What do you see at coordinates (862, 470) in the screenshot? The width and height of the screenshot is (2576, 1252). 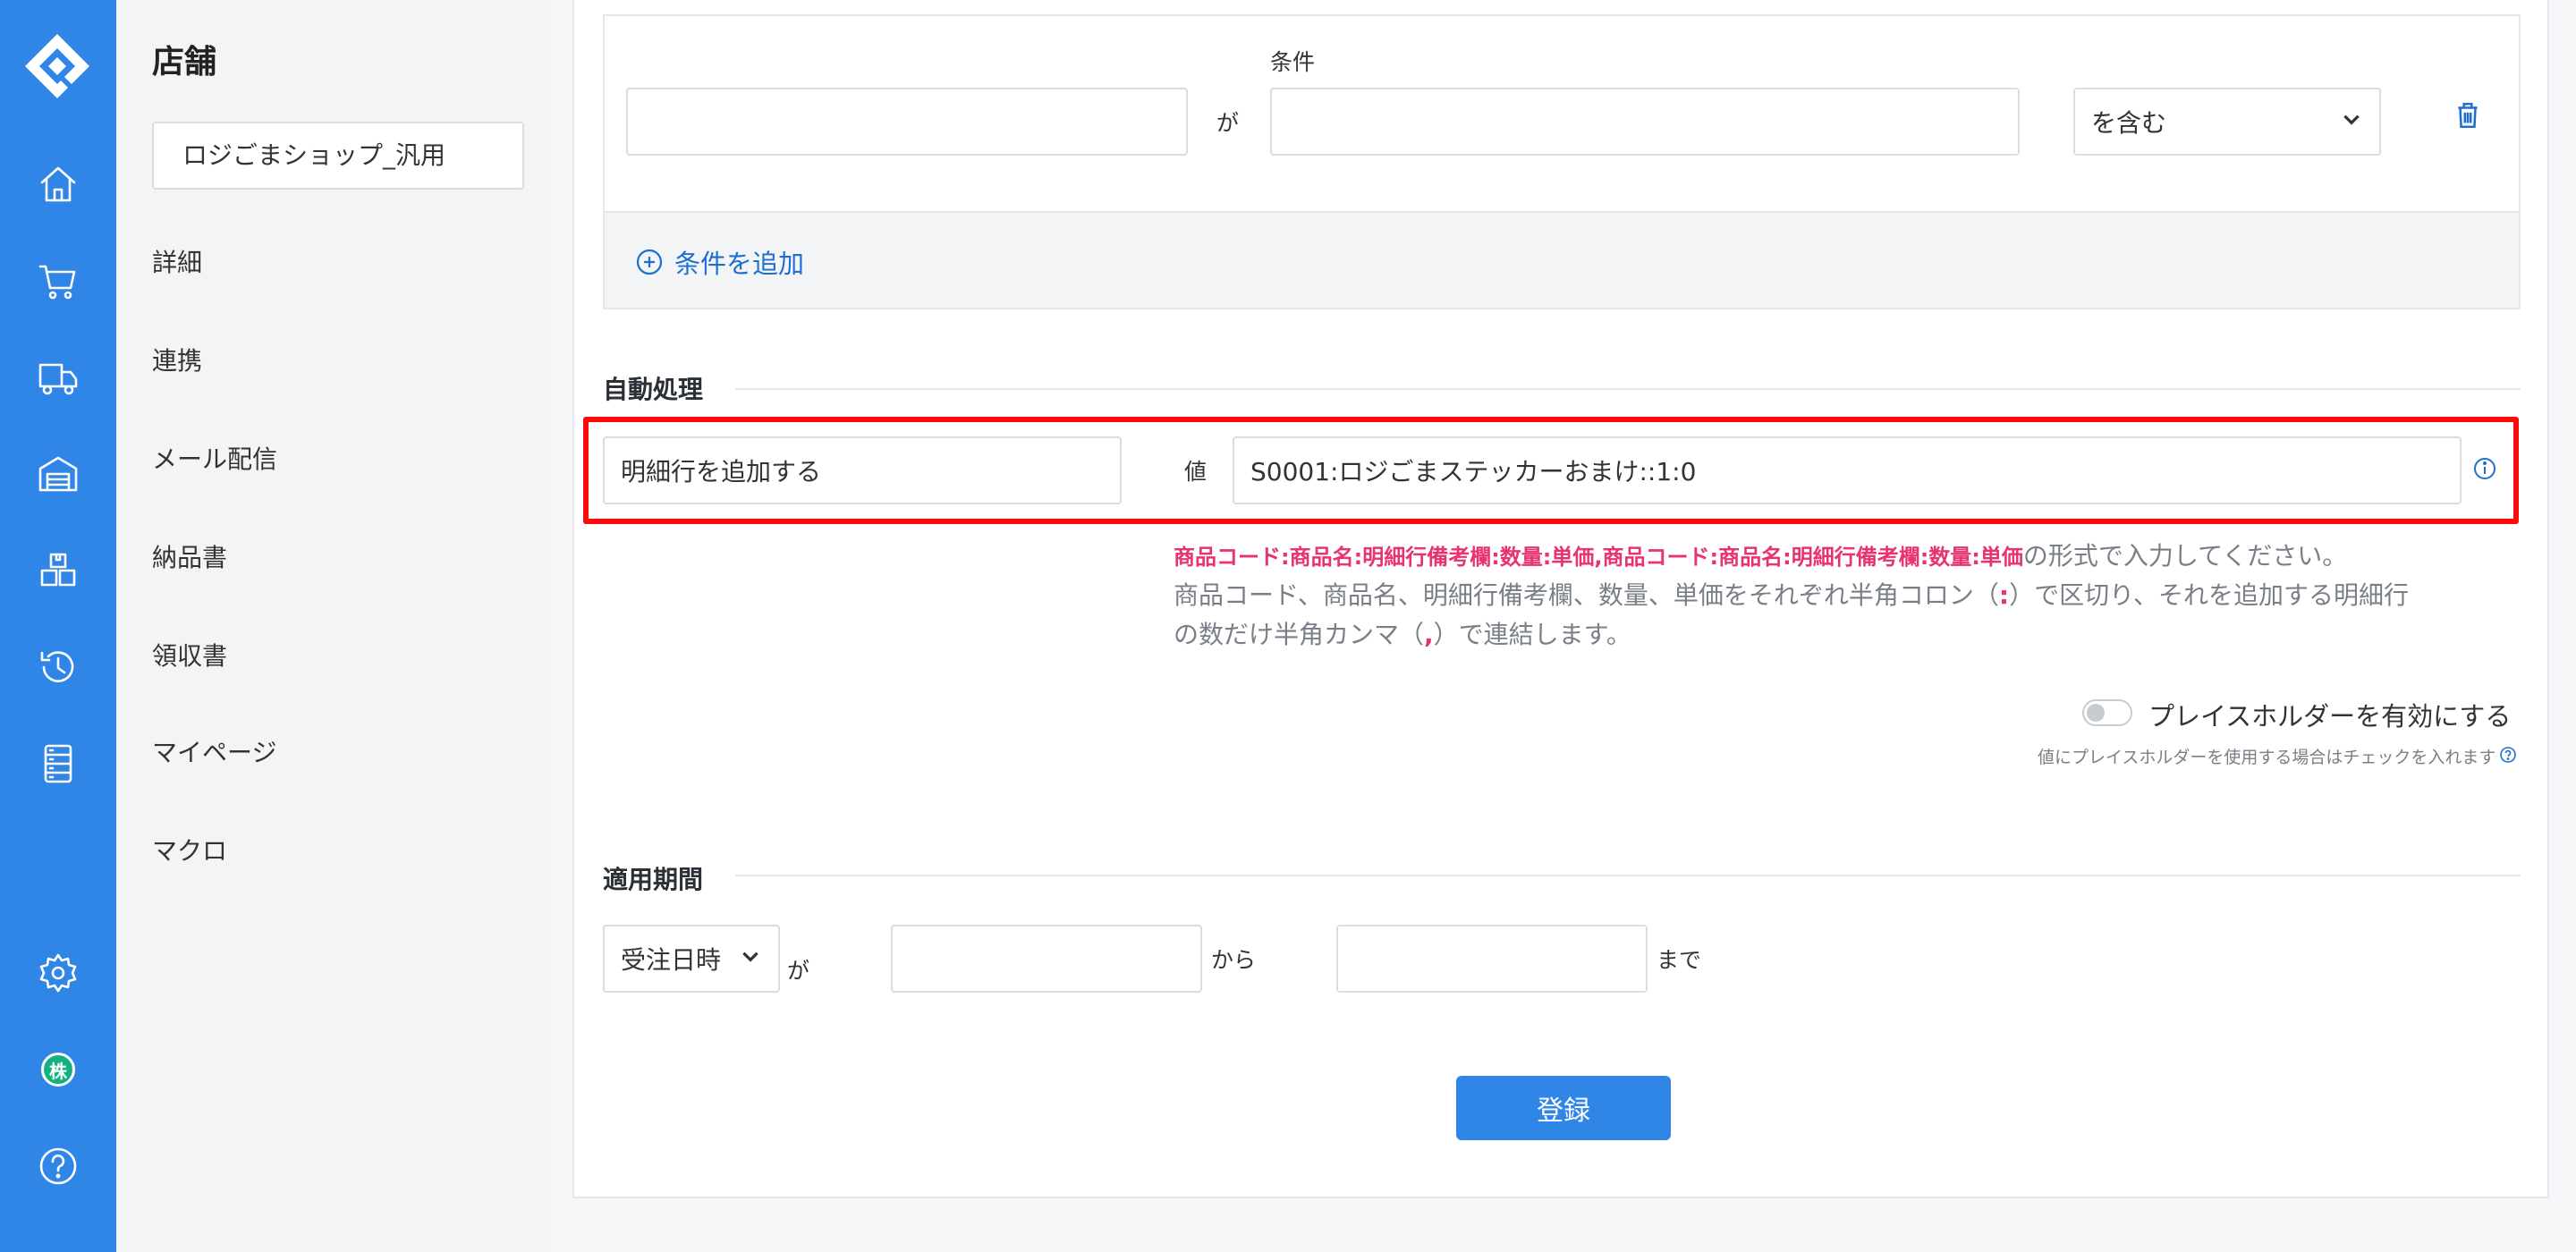 I see `action-select: 明細行を追加する` at bounding box center [862, 470].